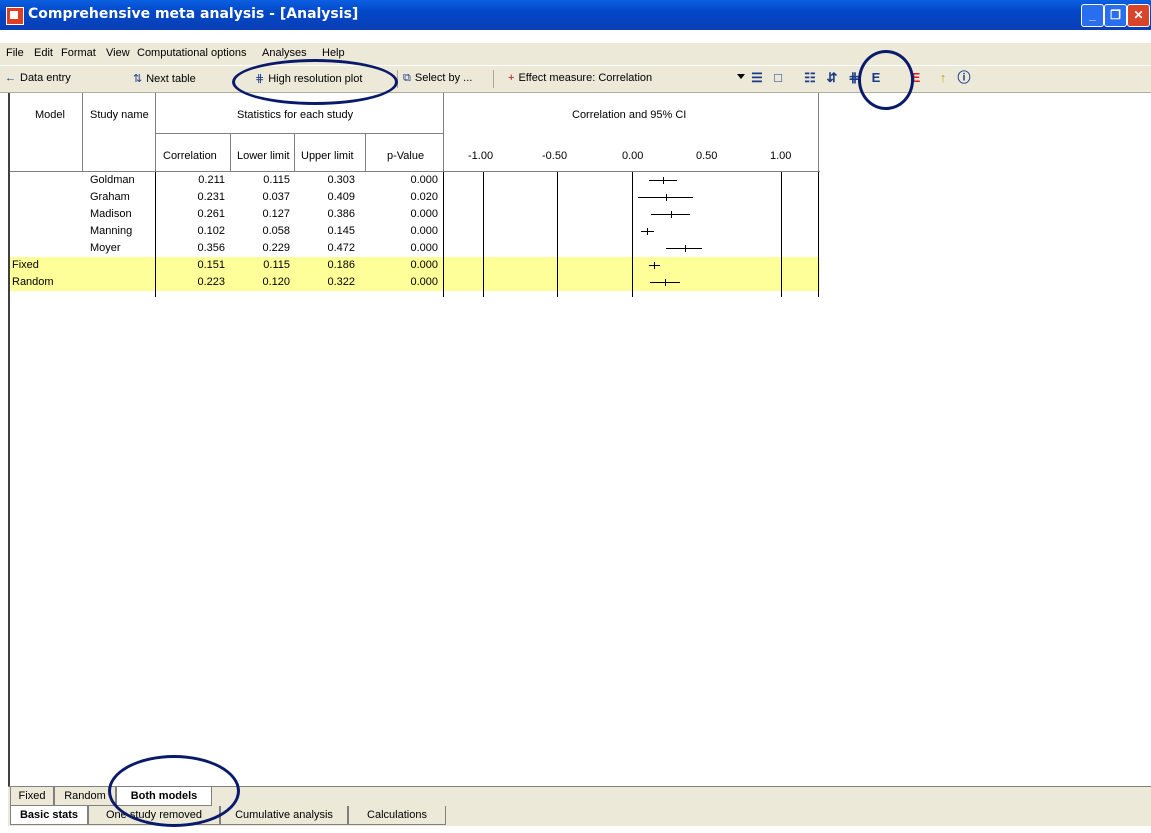 Image resolution: width=1151 pixels, height=833 pixels. What do you see at coordinates (211, 248) in the screenshot?
I see `correlation-cell: 0.356` at bounding box center [211, 248].